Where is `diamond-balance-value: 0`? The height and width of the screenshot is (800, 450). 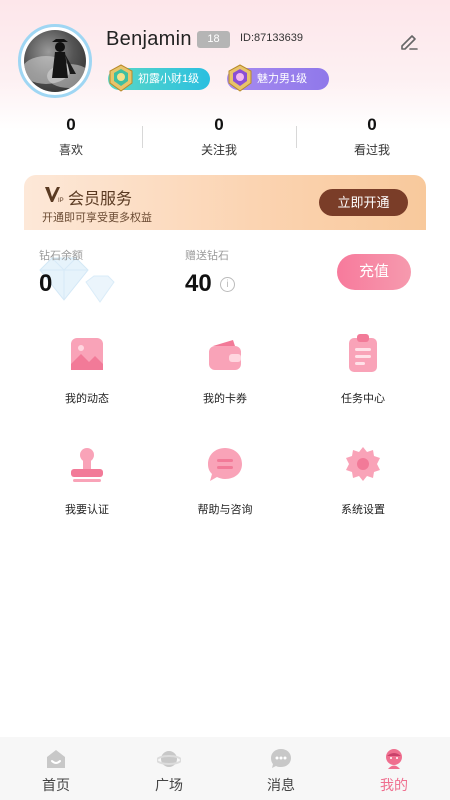
diamond-balance-value: 0 is located at coordinates (46, 283).